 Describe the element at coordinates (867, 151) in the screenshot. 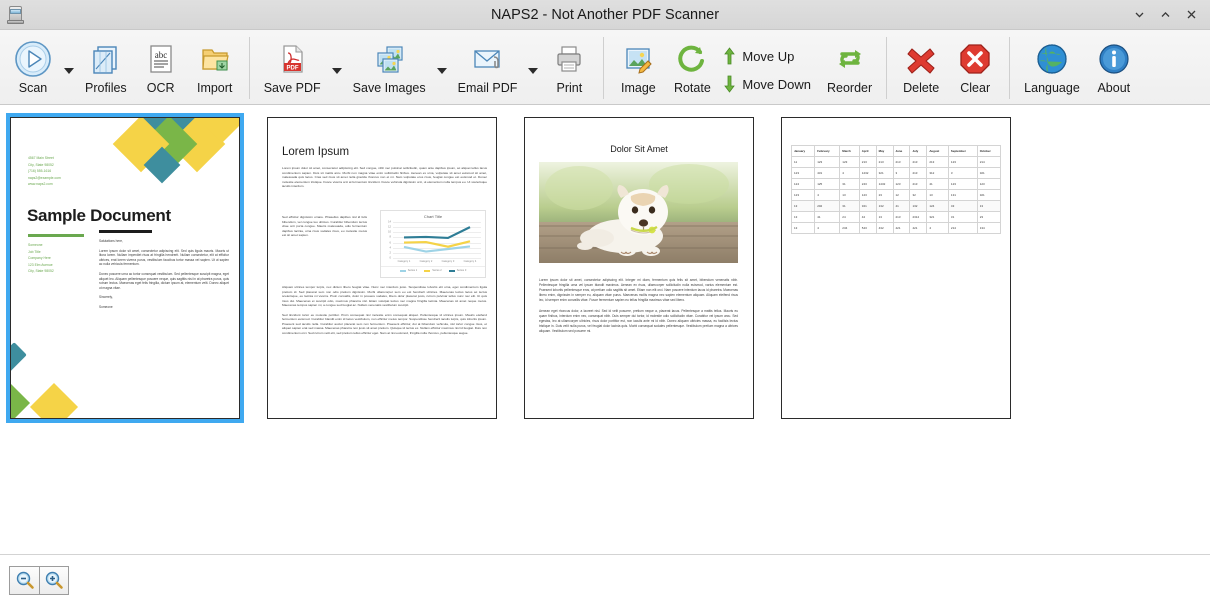

I see `table-column-header: April` at that location.